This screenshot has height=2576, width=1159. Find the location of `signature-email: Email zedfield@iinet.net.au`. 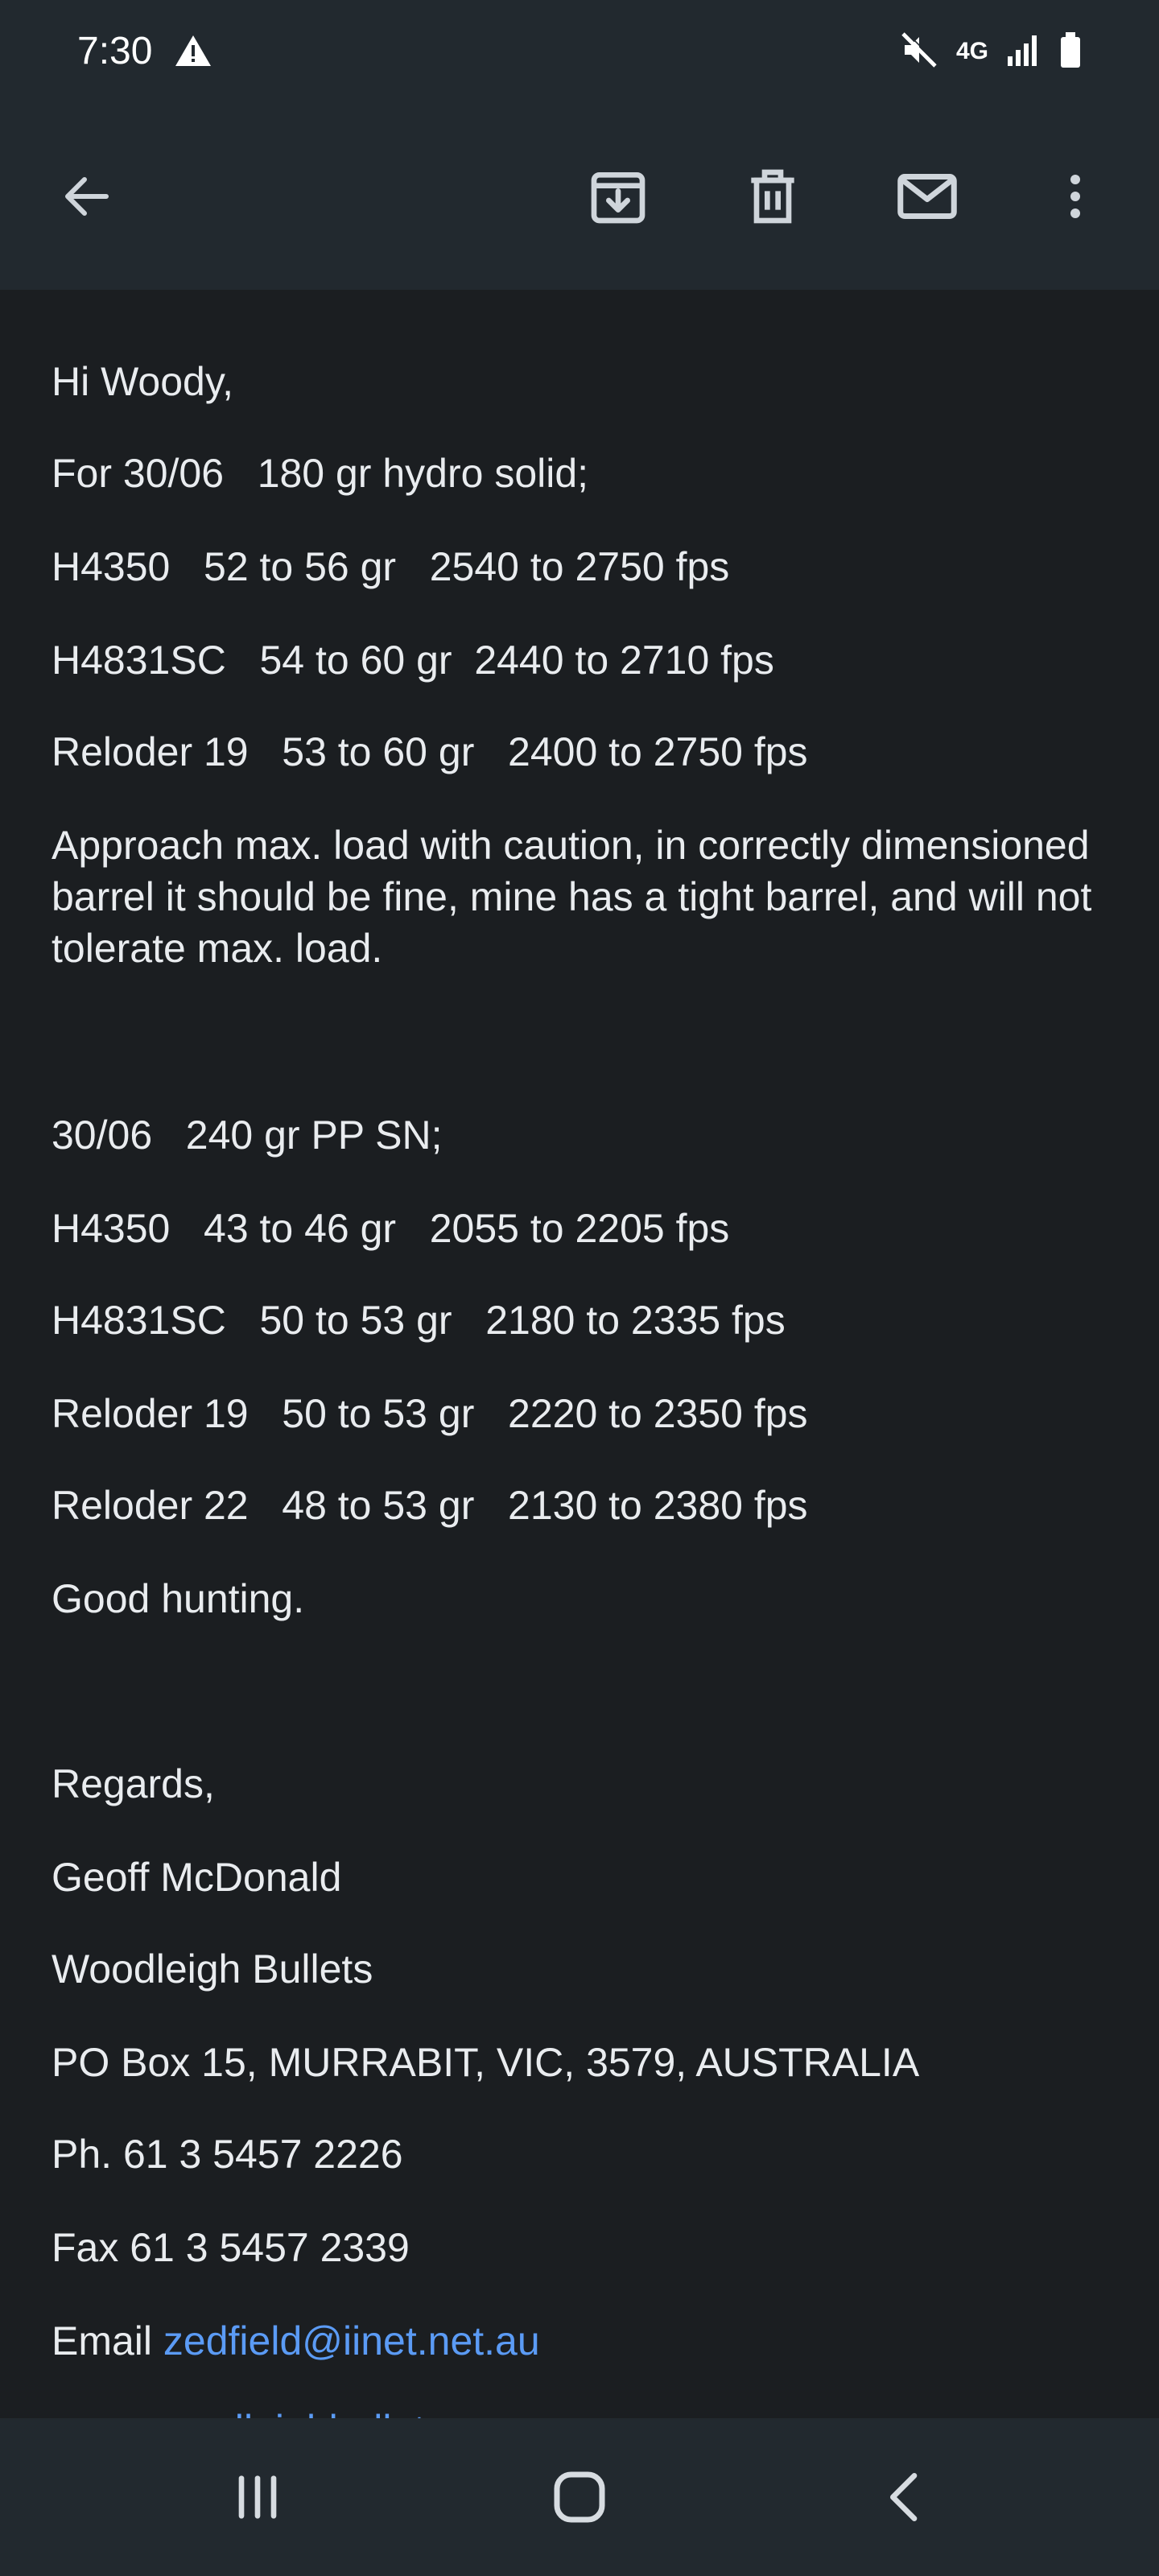

signature-email: Email zedfield@iinet.net.au is located at coordinates (296, 2341).